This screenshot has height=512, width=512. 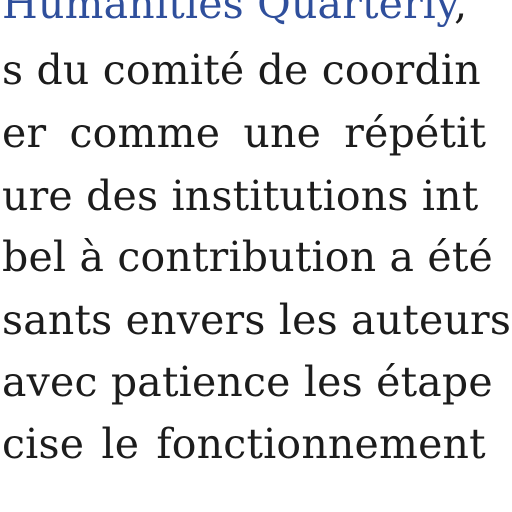 I want to click on journal-title-link: Humanities Quarterly, so click(x=228, y=14).